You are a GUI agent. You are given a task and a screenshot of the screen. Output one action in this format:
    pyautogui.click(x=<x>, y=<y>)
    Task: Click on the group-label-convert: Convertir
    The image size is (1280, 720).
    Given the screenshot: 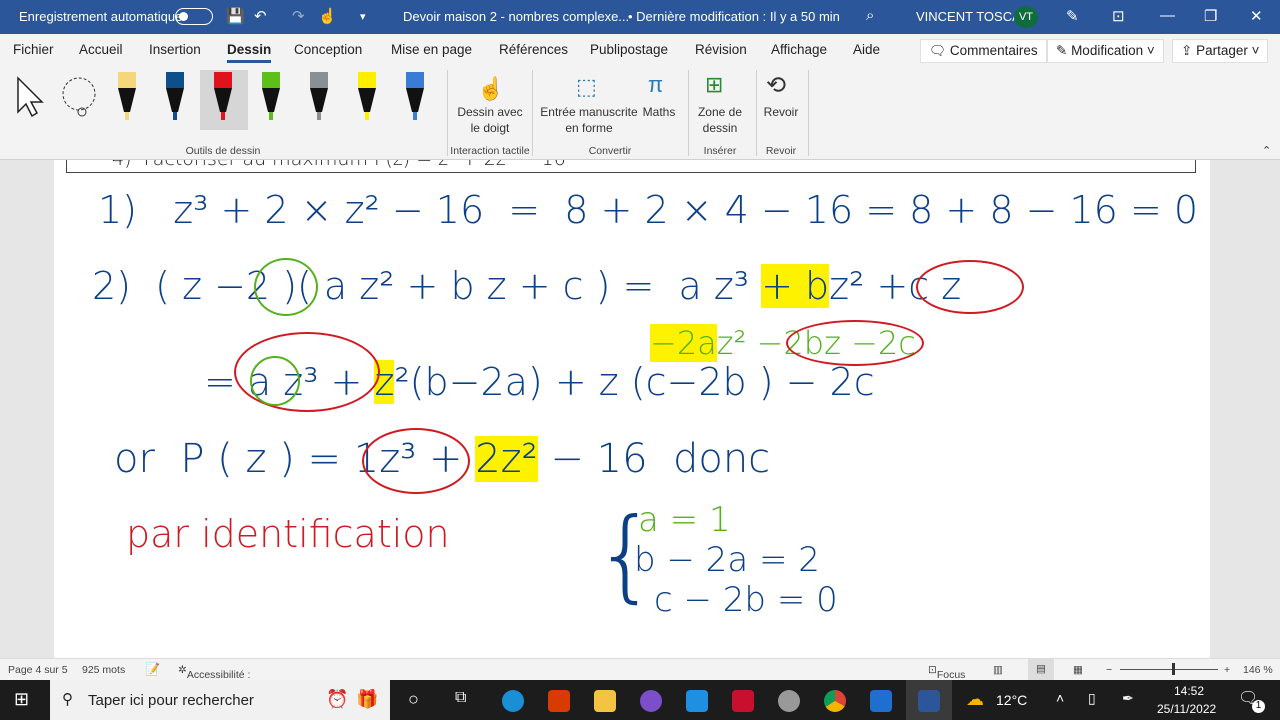 What is the action you would take?
    pyautogui.click(x=610, y=151)
    